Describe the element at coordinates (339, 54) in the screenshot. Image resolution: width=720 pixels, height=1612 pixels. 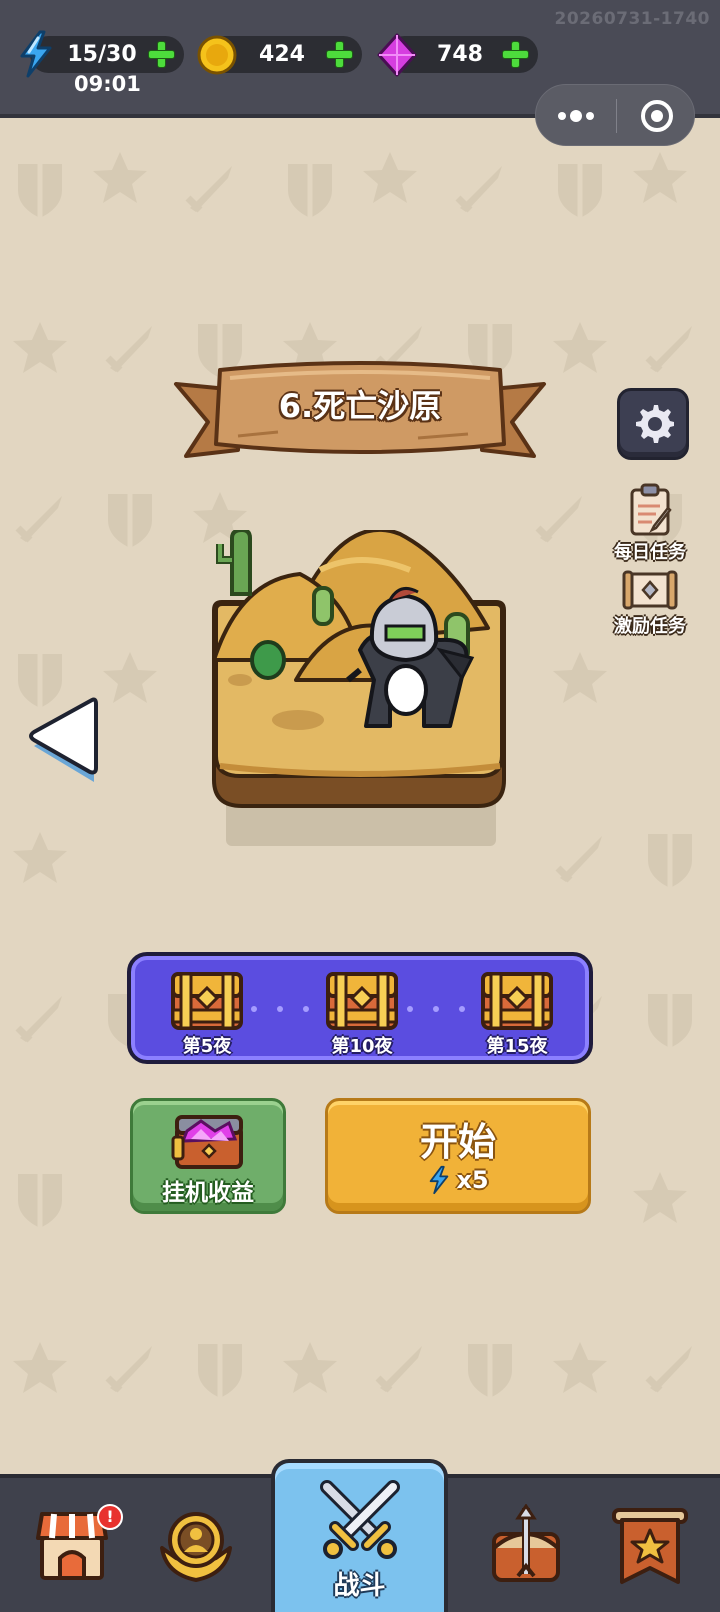
I see `add-coins-button` at that location.